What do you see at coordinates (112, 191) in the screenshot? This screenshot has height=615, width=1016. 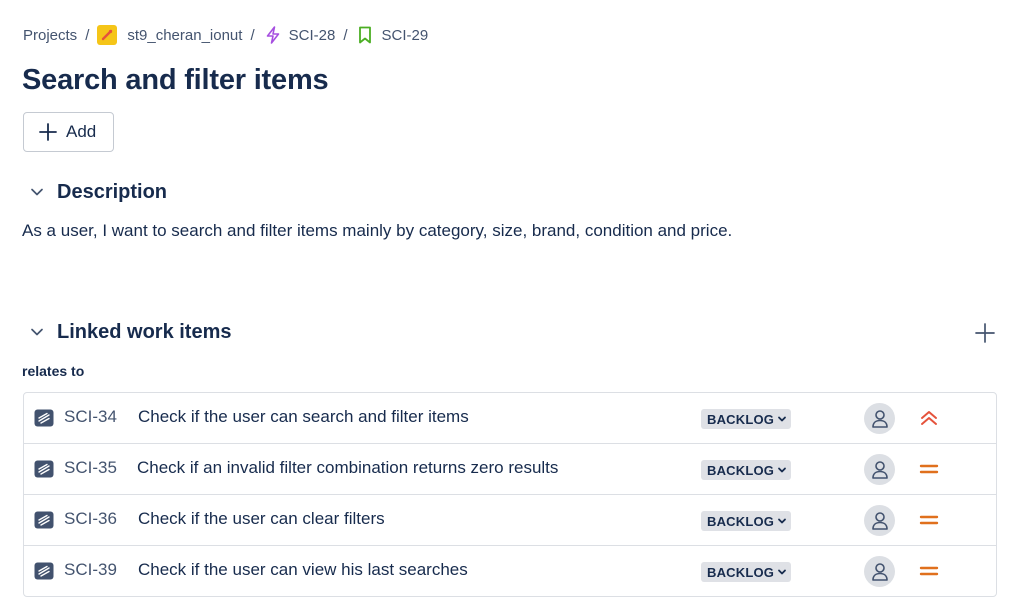 I see `description-heading: Description` at bounding box center [112, 191].